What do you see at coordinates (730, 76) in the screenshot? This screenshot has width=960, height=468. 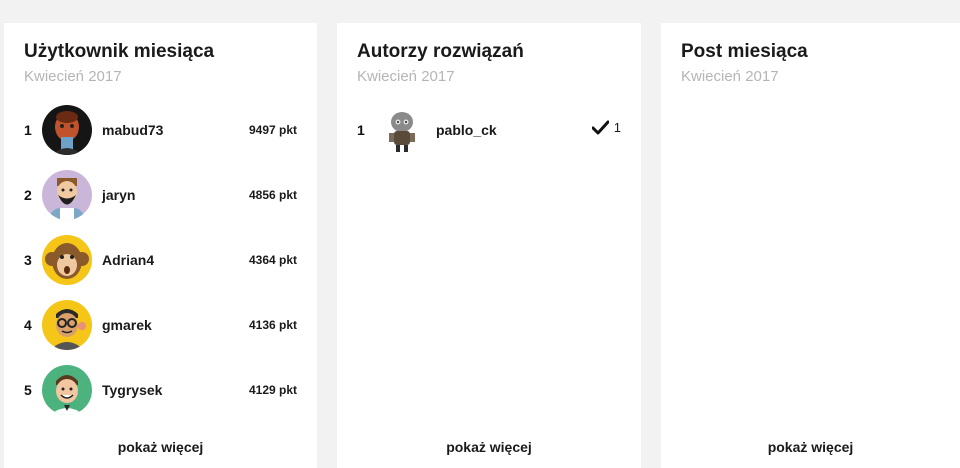 I see `post-of-month-period: Kwiecień 2017` at bounding box center [730, 76].